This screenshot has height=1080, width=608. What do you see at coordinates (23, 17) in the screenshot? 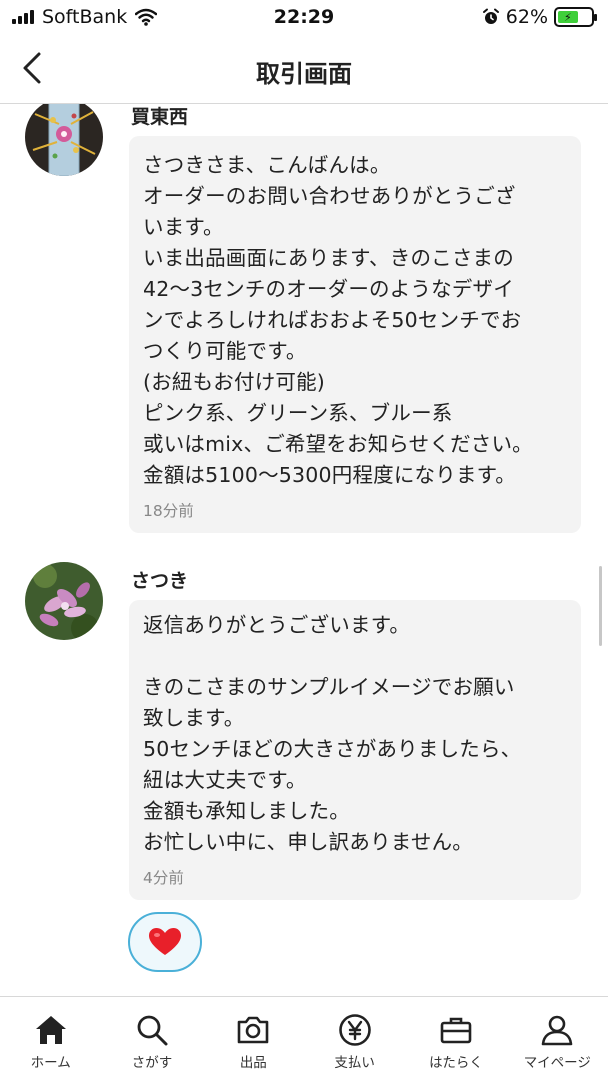
I see `signal-icon` at bounding box center [23, 17].